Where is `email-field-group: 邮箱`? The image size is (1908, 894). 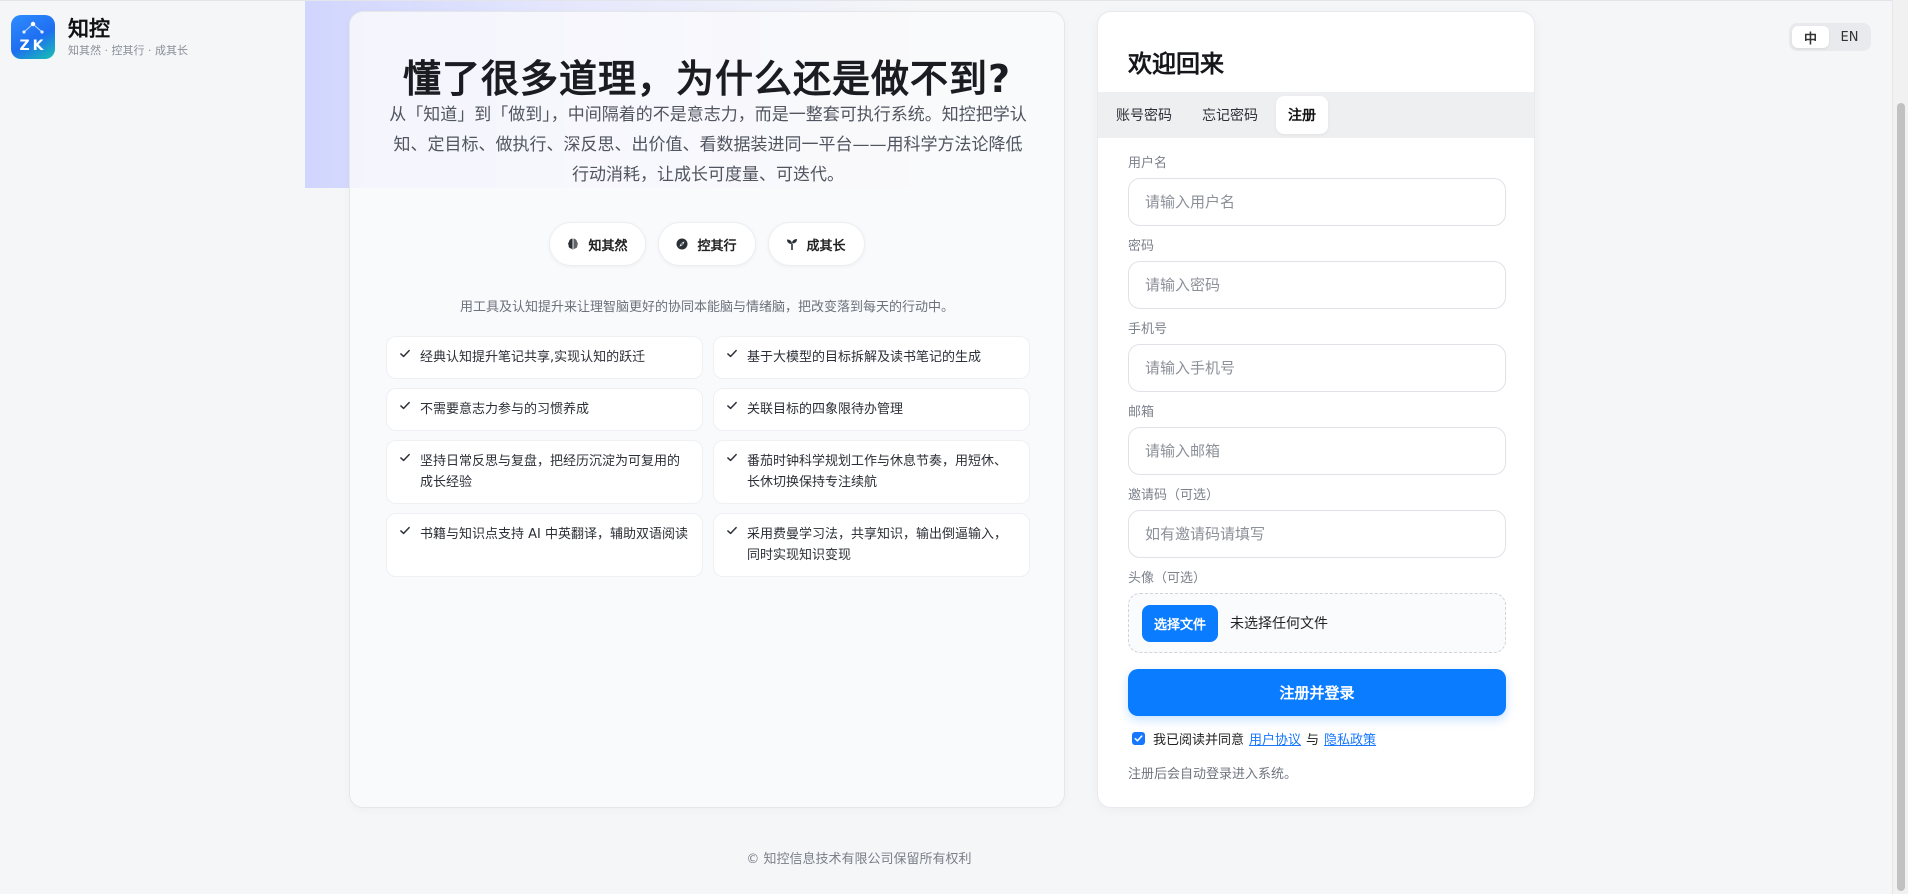 email-field-group: 邮箱 is located at coordinates (1317, 446).